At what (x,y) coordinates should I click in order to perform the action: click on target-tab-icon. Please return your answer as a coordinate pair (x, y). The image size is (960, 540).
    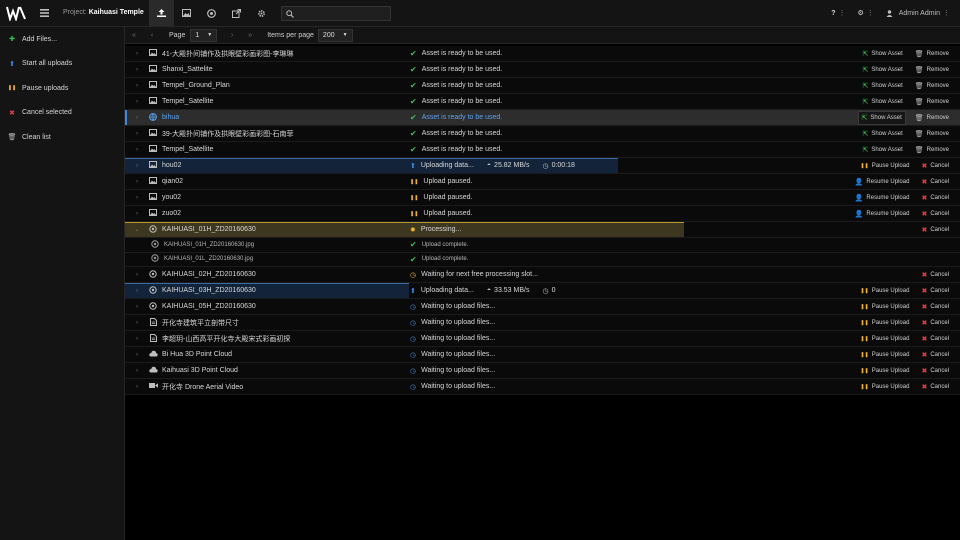
    Looking at the image, I should click on (211, 13).